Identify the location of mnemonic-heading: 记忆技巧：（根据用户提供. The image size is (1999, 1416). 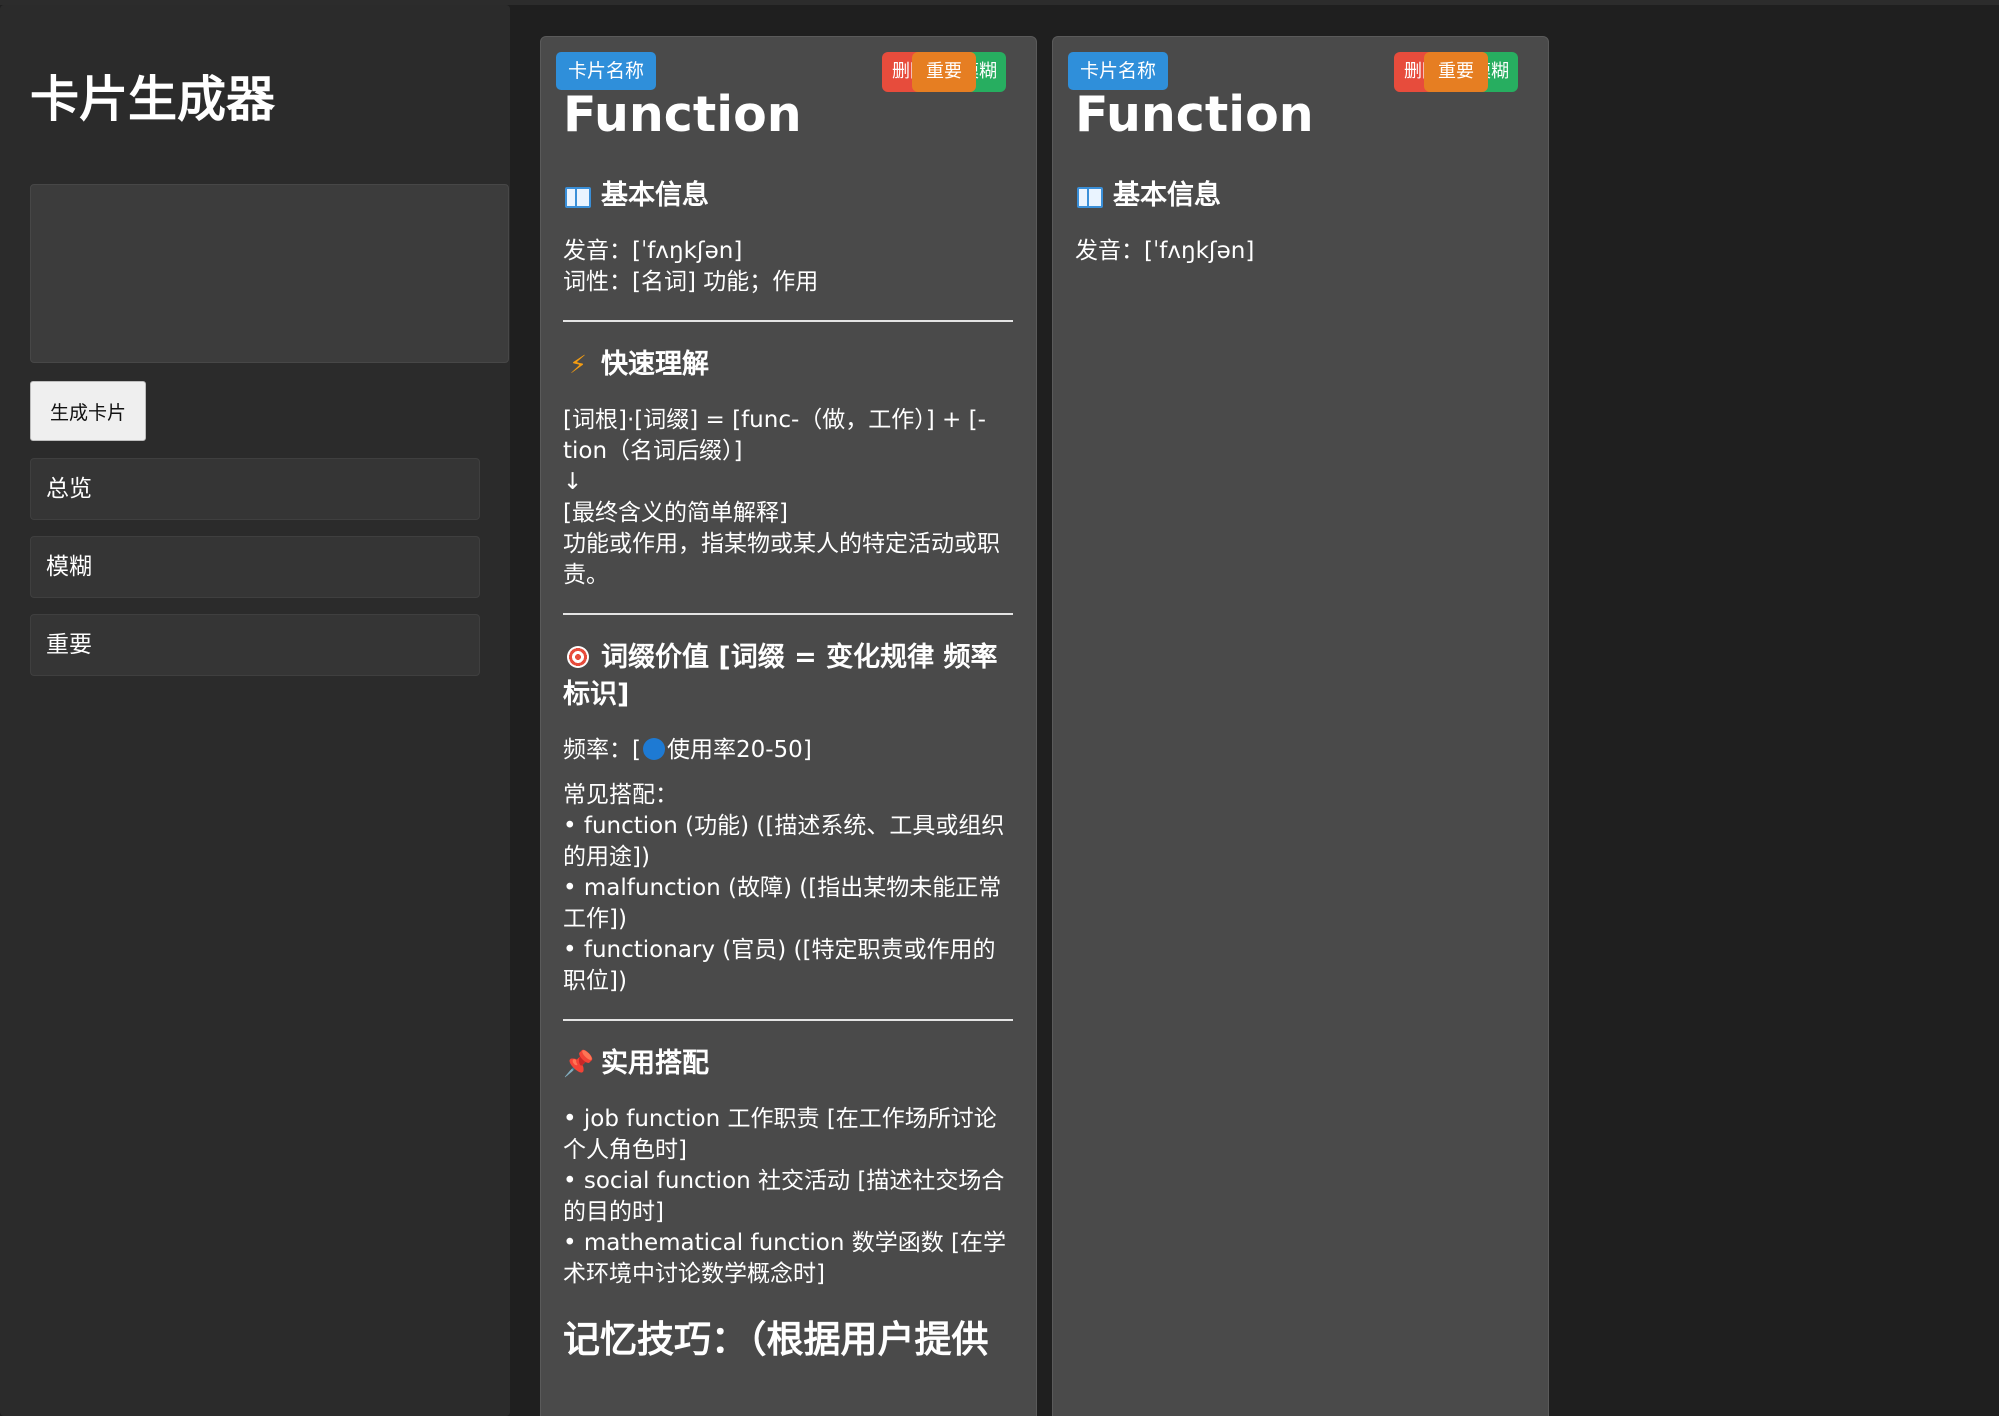
(776, 1339).